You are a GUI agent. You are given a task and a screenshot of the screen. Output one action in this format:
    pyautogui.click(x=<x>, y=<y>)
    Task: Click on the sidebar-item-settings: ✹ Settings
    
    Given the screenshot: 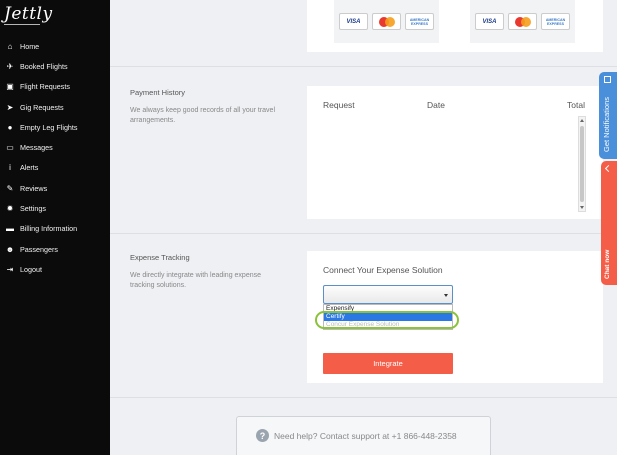 What is the action you would take?
    pyautogui.click(x=55, y=208)
    